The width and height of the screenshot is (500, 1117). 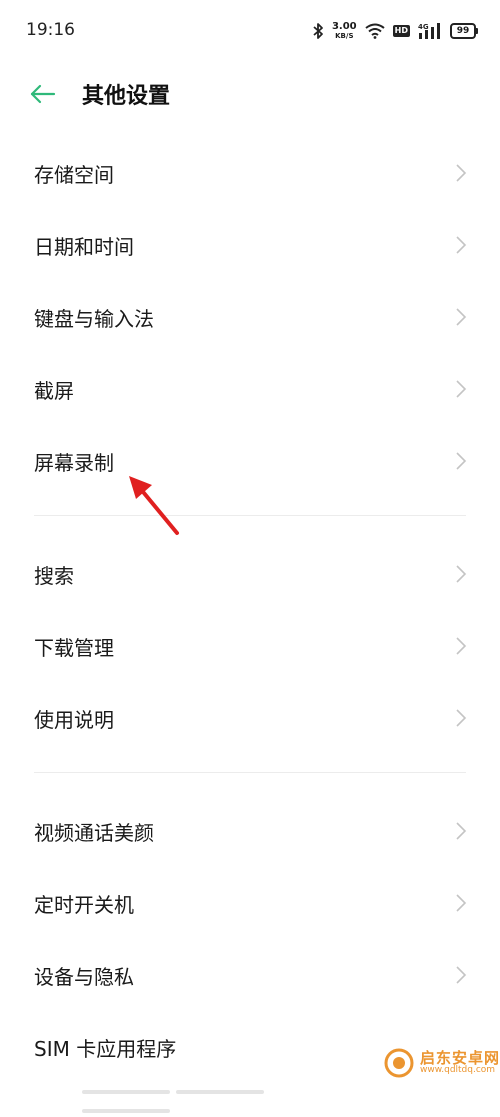 I want to click on settings-item-search: 搜索, so click(x=250, y=574).